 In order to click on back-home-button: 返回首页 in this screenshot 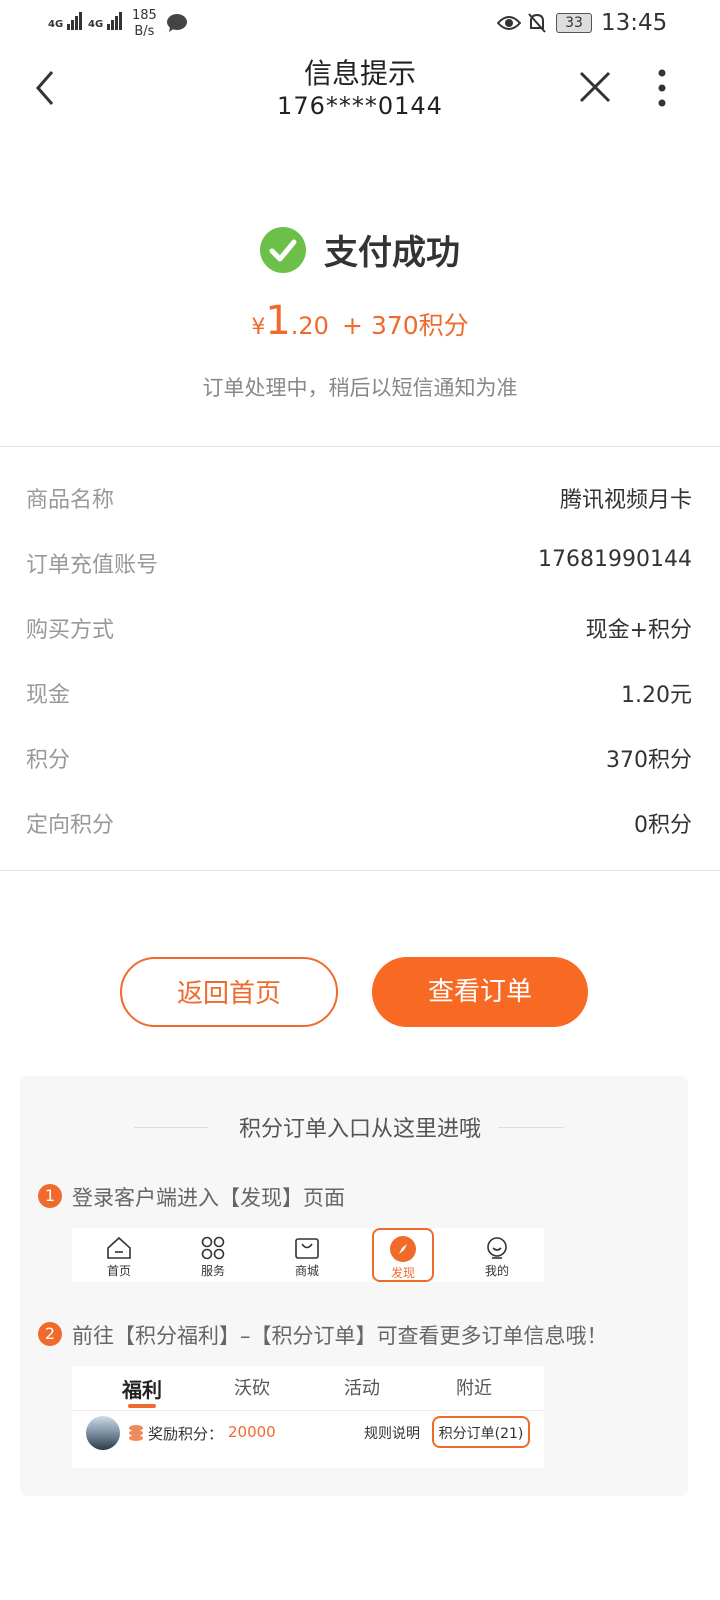, I will do `click(229, 992)`.